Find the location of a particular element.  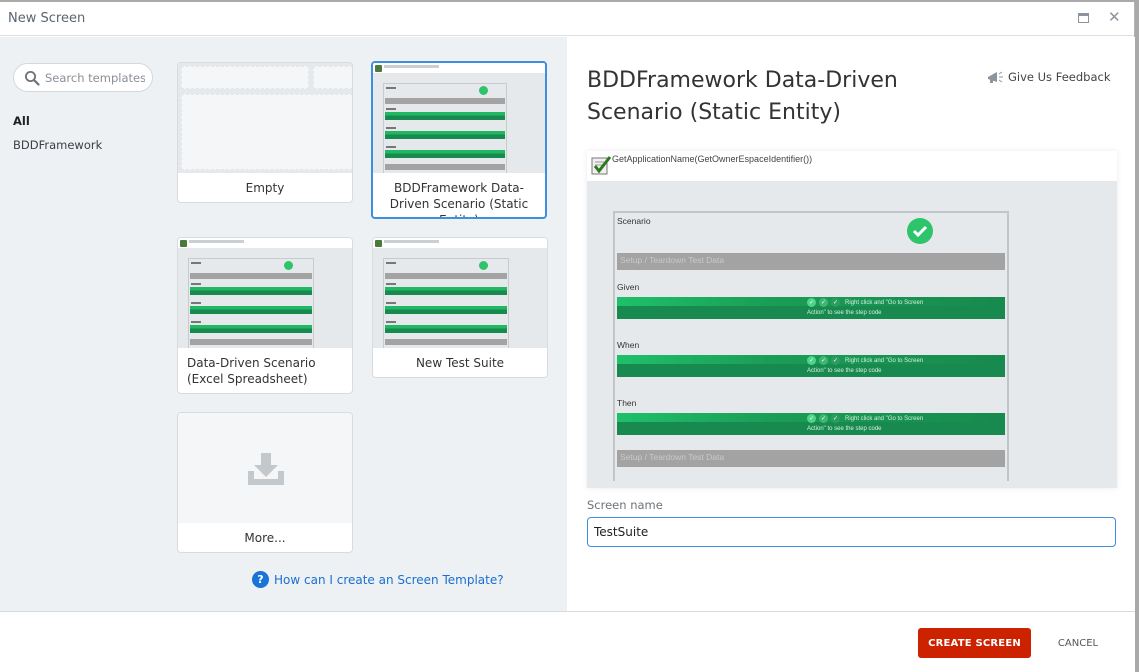

template-card-new-test-suite: New Test Suite is located at coordinates (460, 307).